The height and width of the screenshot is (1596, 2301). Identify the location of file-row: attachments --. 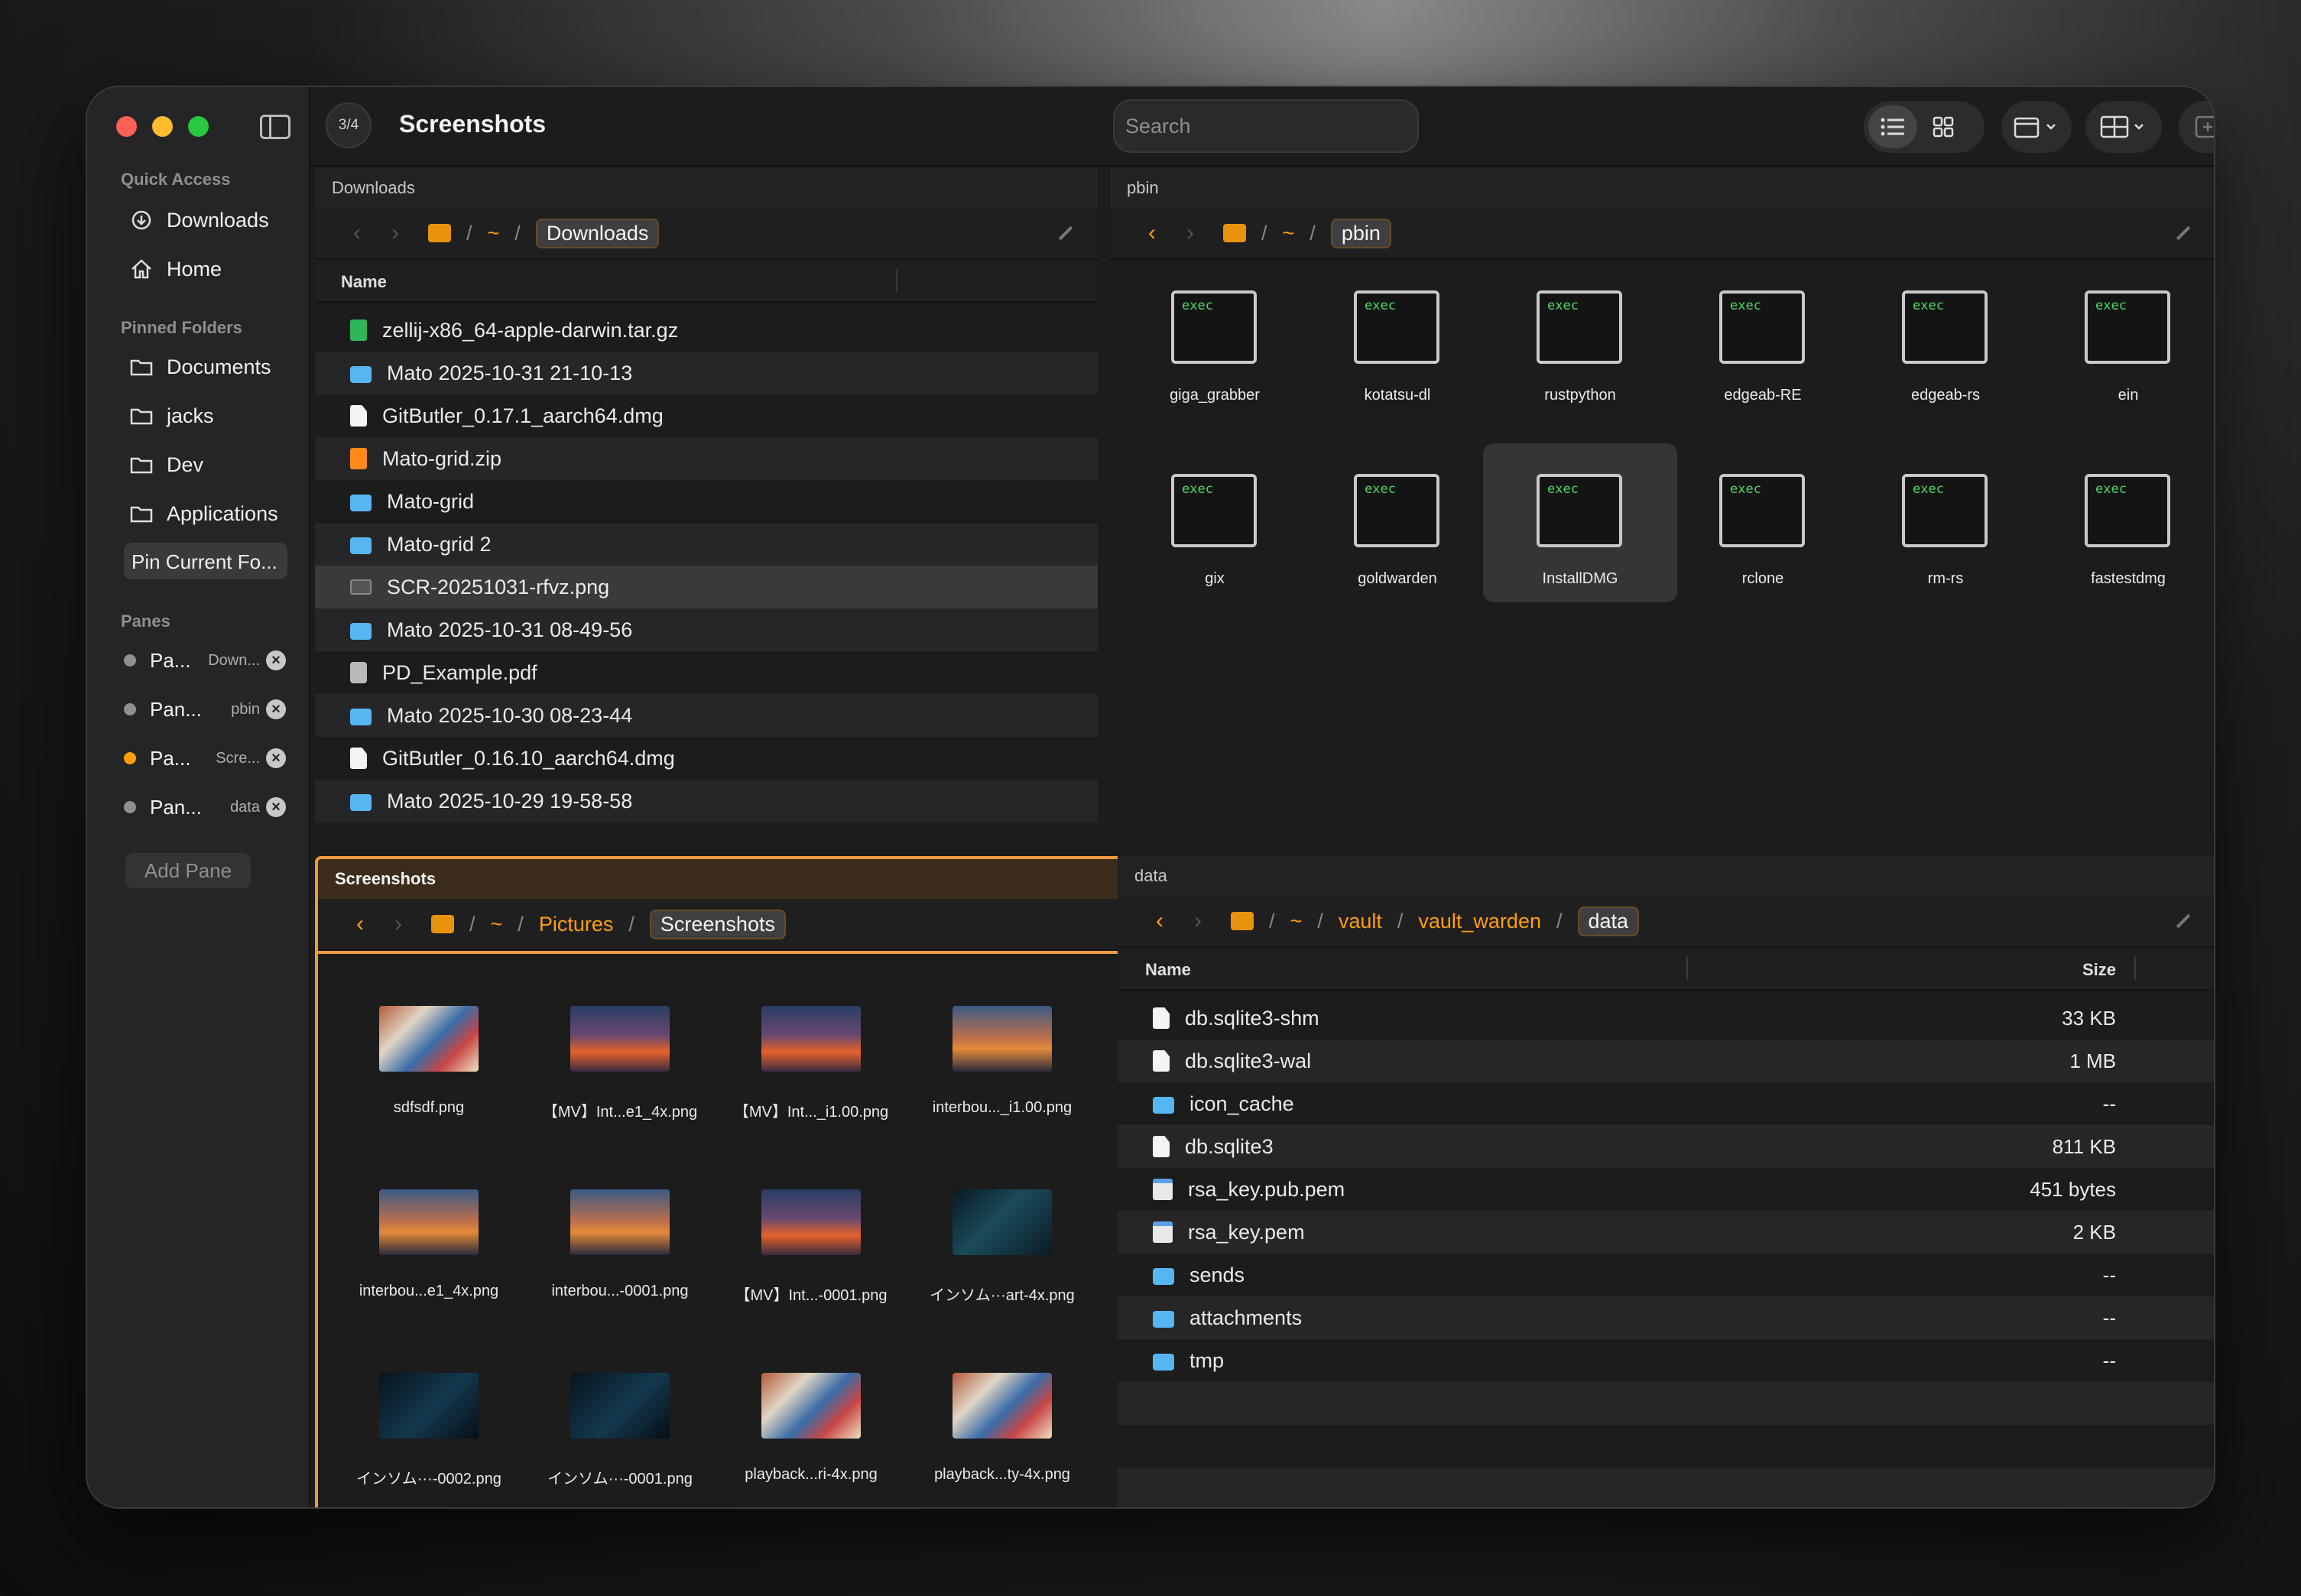
(1666, 1318).